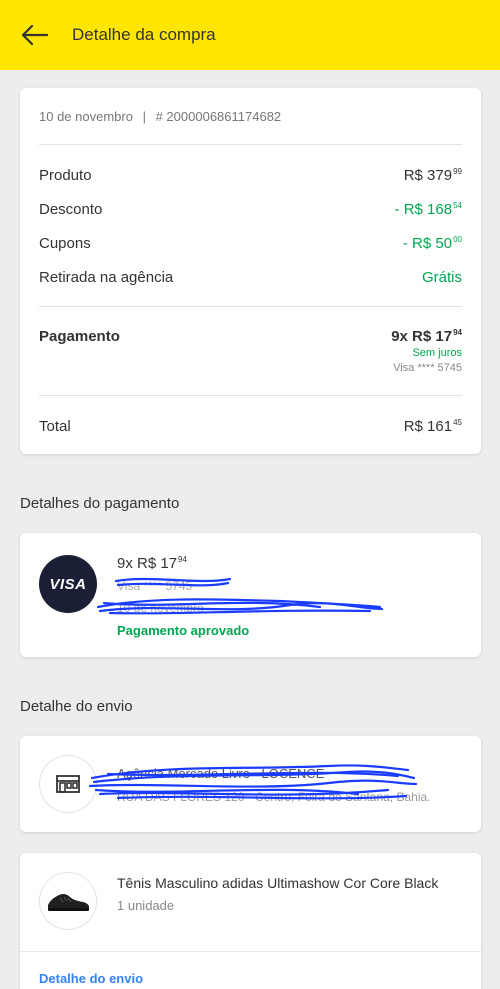  Describe the element at coordinates (68, 901) in the screenshot. I see `sneaker-image` at that location.